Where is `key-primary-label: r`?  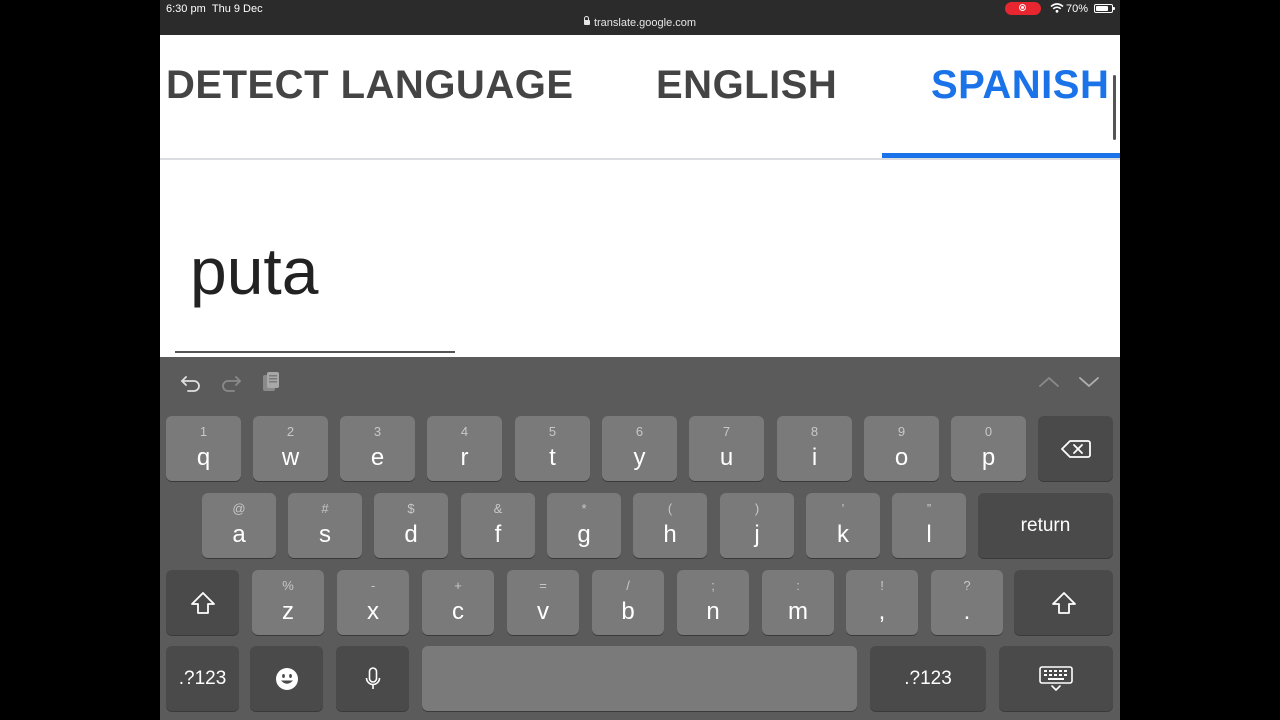
key-primary-label: r is located at coordinates (464, 457).